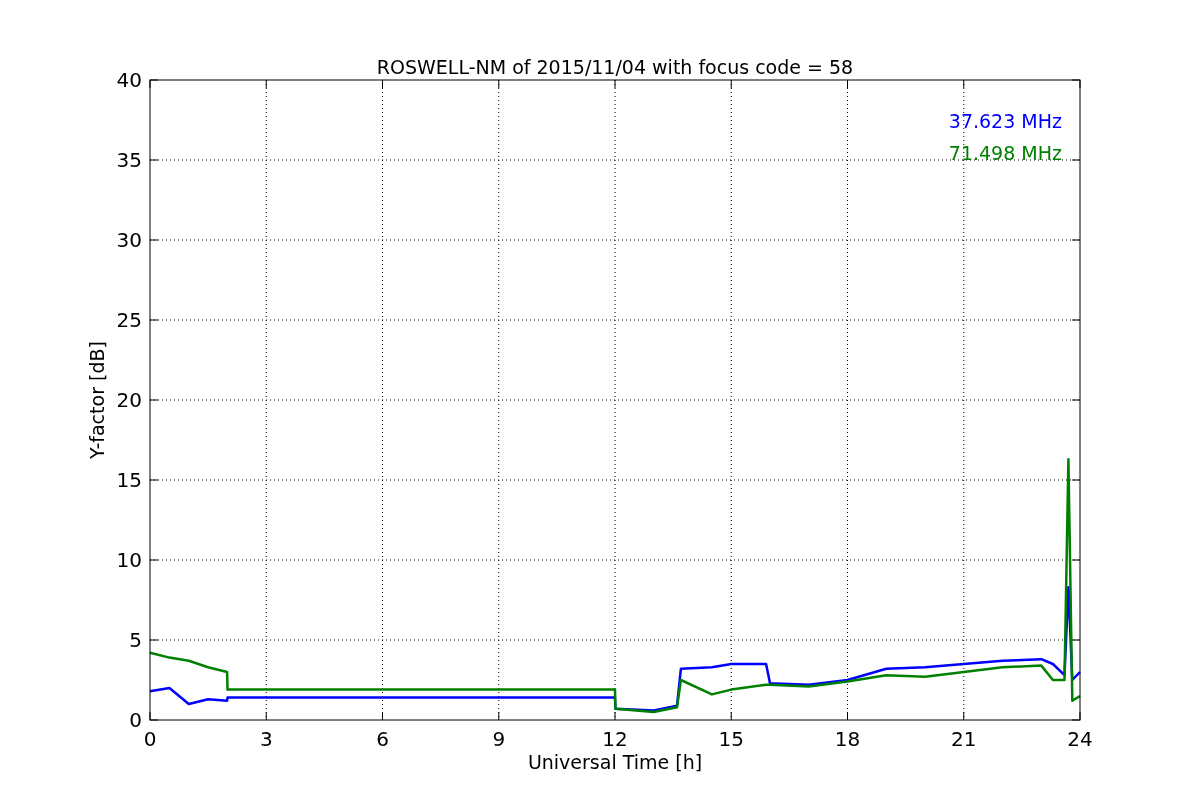  Describe the element at coordinates (129, 240) in the screenshot. I see `y-tick-label: 30` at that location.